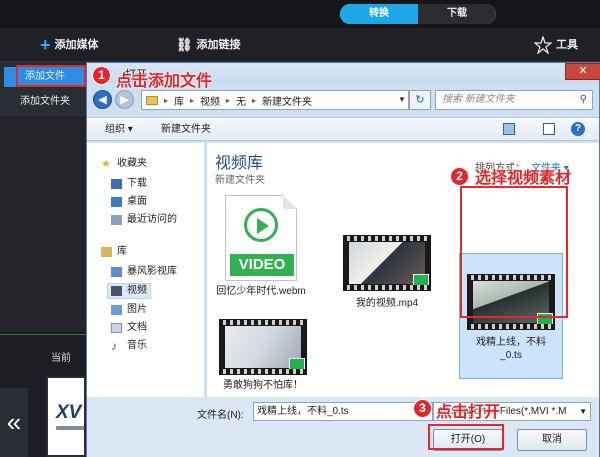 The width and height of the screenshot is (600, 457). I want to click on back-button: ◀, so click(102, 99).